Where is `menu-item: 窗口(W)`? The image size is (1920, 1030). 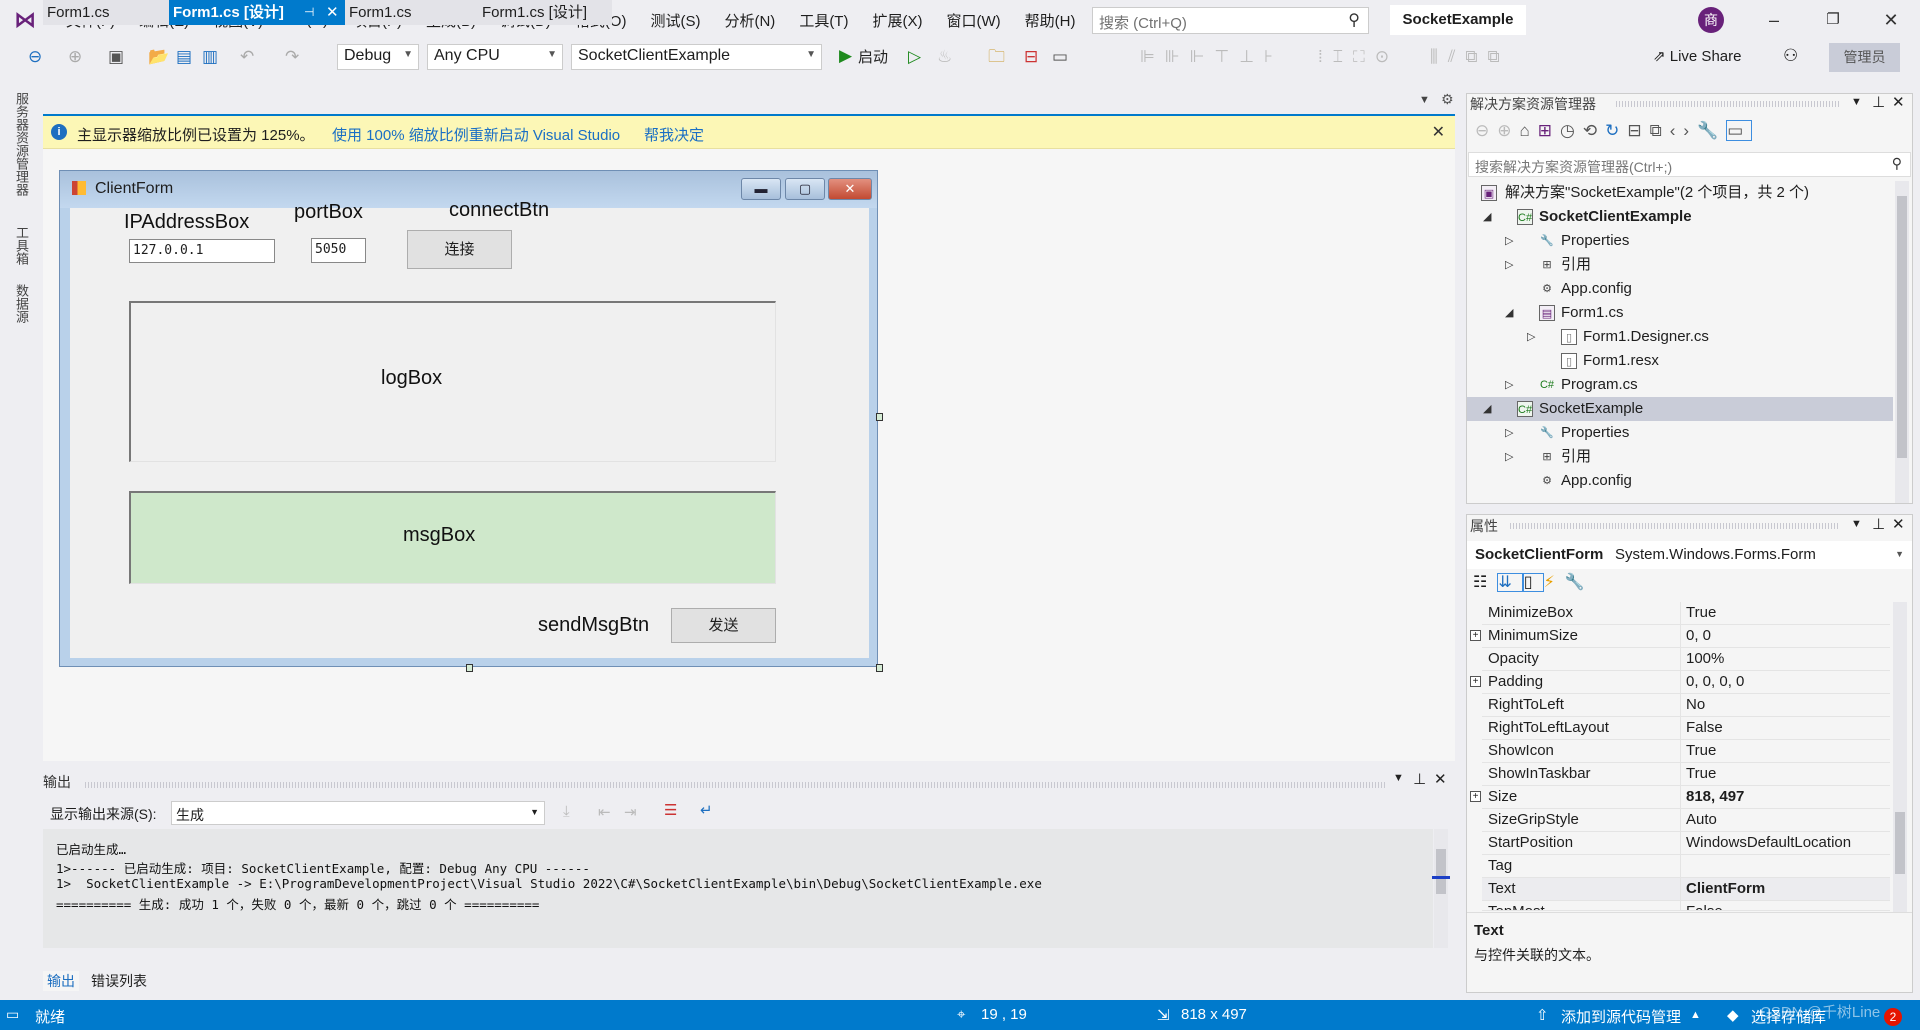
menu-item: 窗口(W) is located at coordinates (973, 20).